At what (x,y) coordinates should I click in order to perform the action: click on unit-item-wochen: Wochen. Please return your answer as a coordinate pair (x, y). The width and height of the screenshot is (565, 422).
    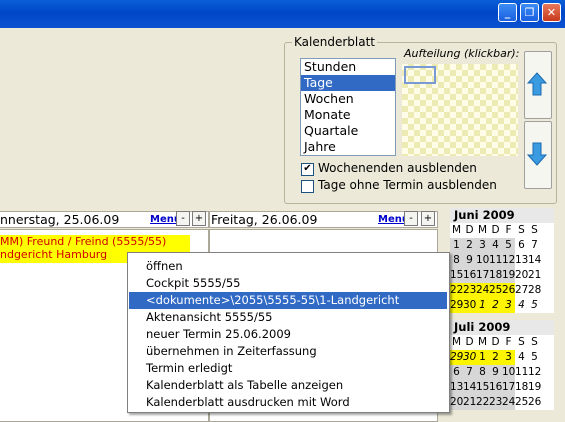
    Looking at the image, I should click on (348, 99).